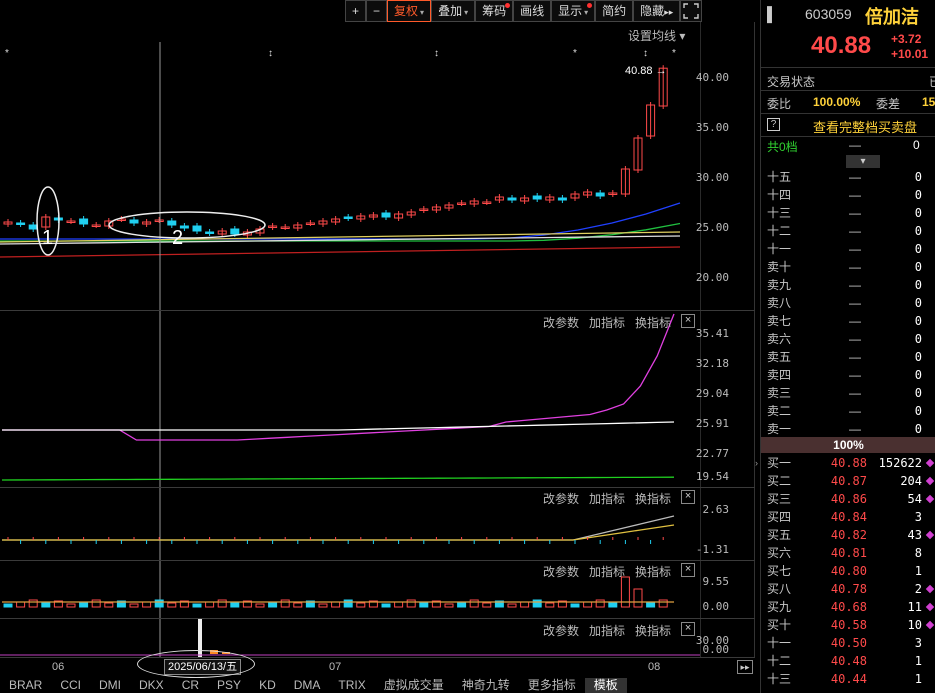 This screenshot has height=693, width=935. What do you see at coordinates (657, 11) in the screenshot?
I see `toolbar-item-6: 隐藏▸▸` at bounding box center [657, 11].